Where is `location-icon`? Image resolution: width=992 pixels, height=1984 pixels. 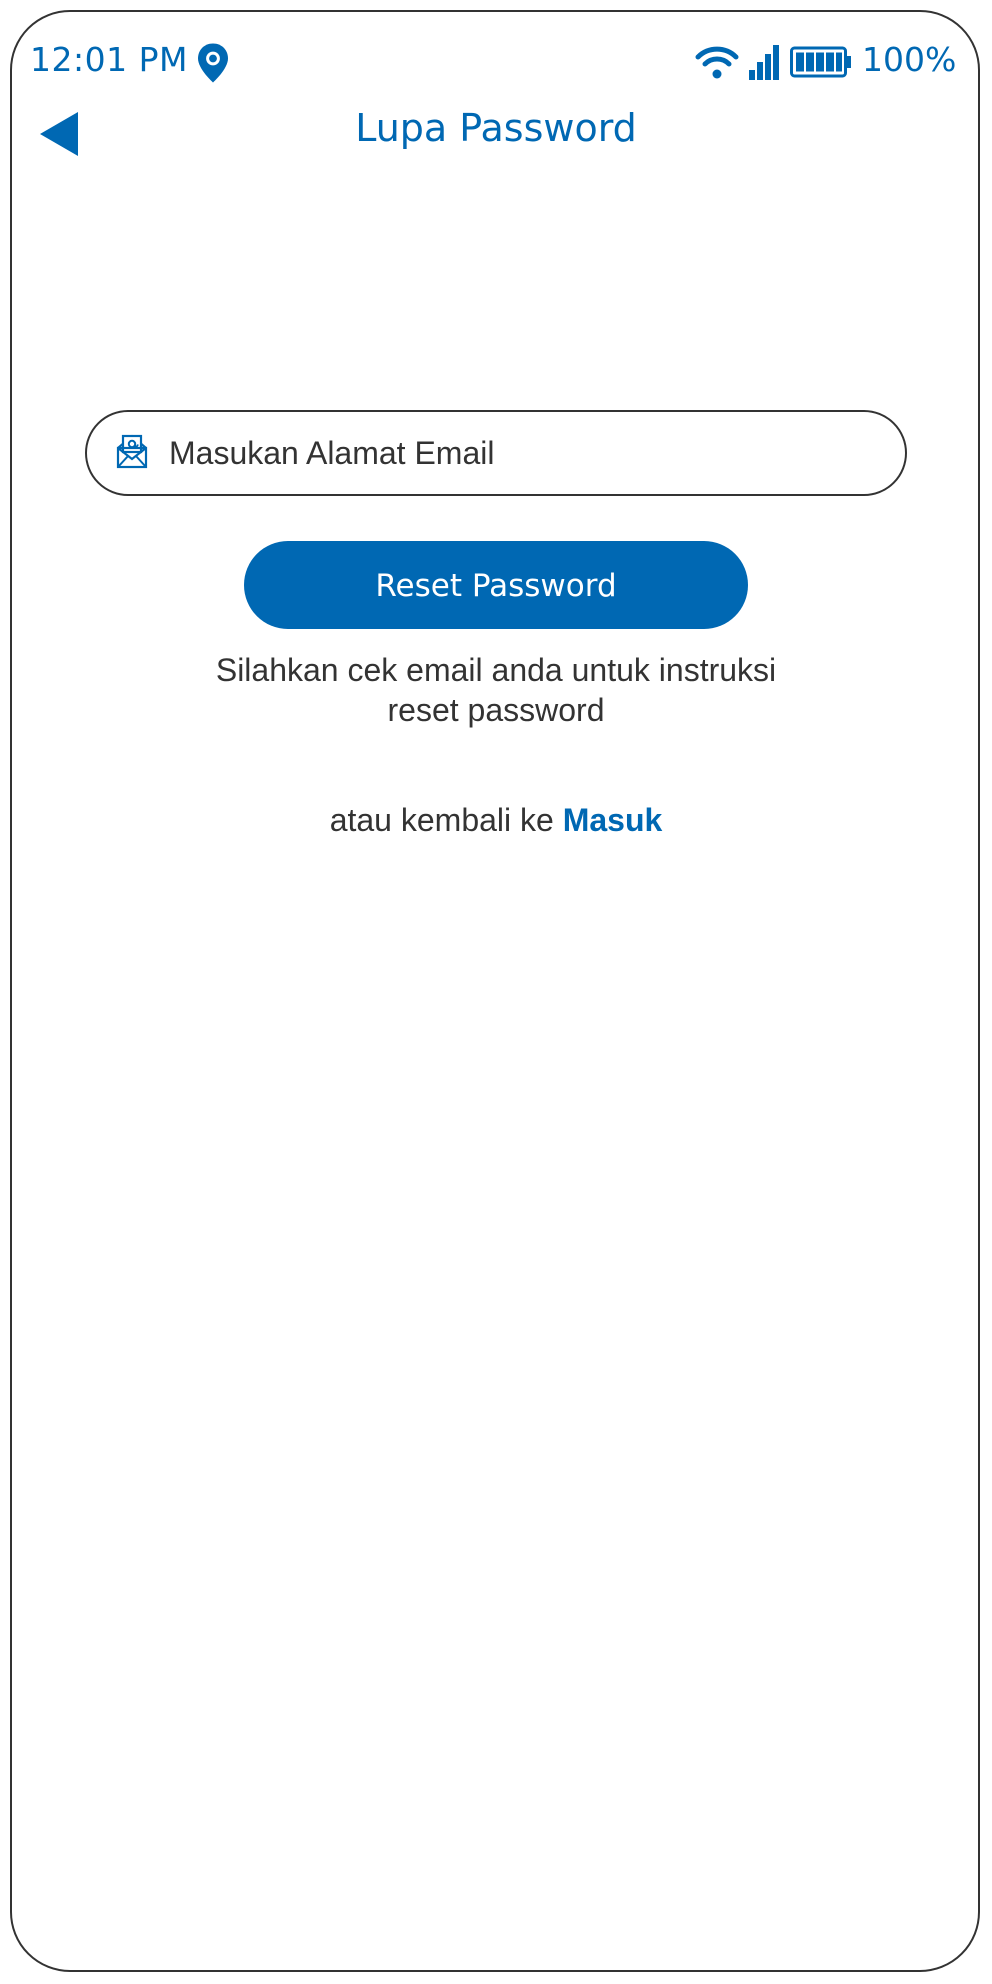 location-icon is located at coordinates (213, 63).